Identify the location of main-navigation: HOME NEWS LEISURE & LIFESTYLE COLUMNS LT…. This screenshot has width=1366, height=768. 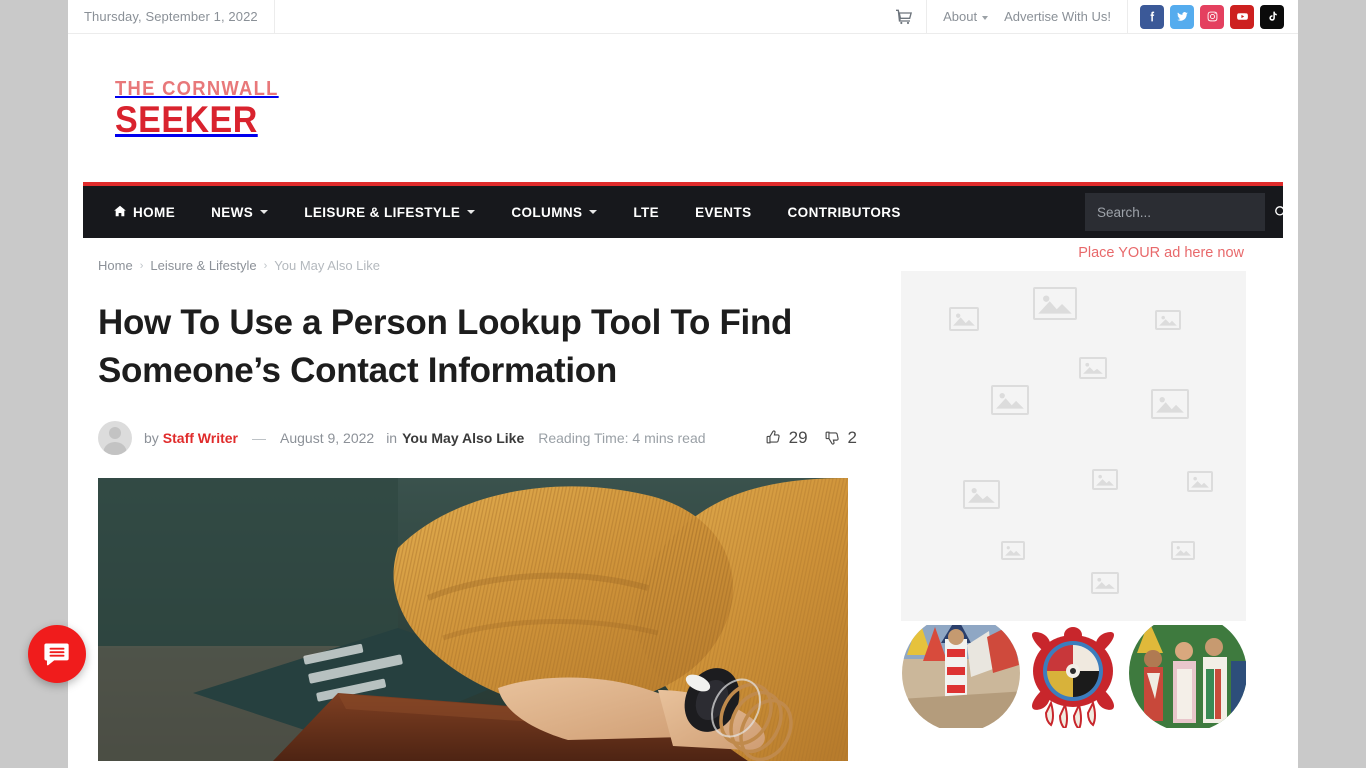
(685, 210).